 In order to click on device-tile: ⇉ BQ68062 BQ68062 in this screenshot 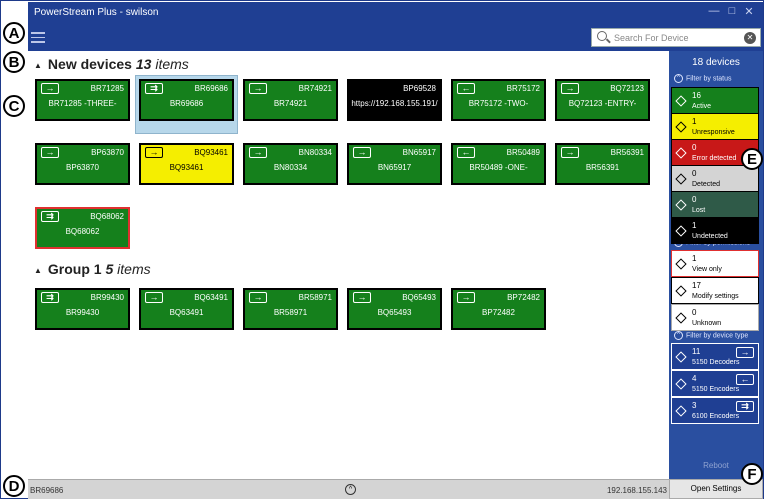, I will do `click(82, 228)`.